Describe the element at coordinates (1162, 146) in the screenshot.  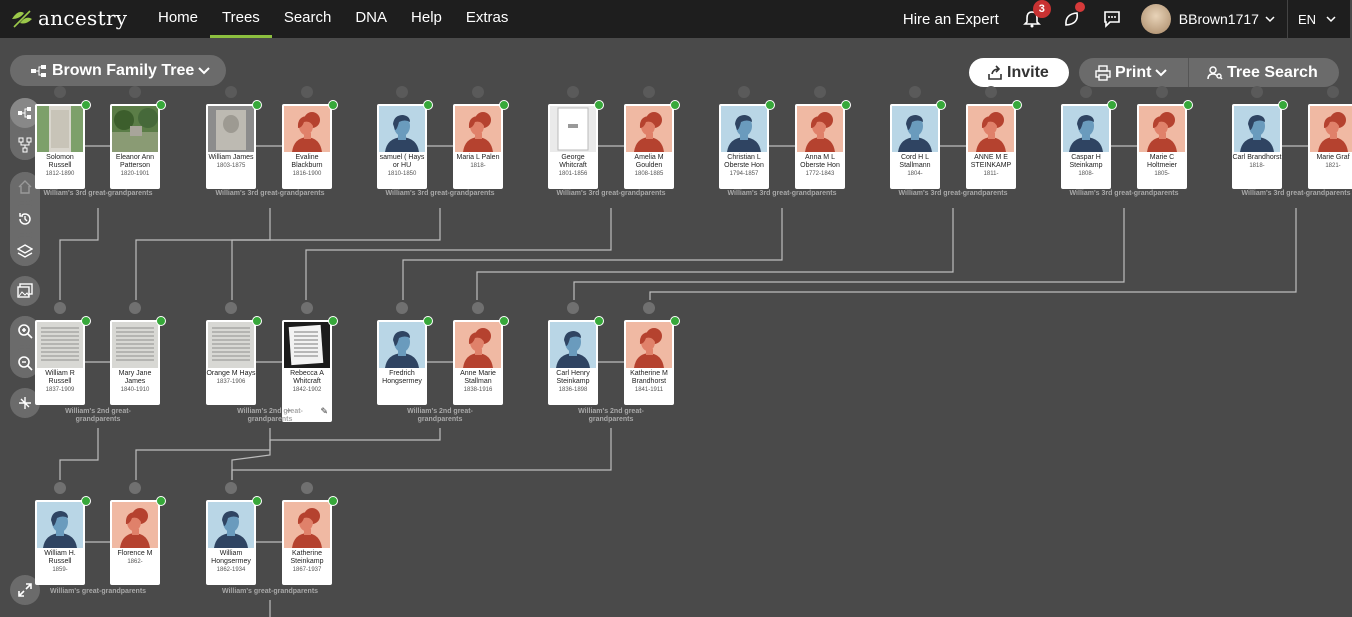
I see `person-card: Marie C Holtmeier 1805-` at that location.